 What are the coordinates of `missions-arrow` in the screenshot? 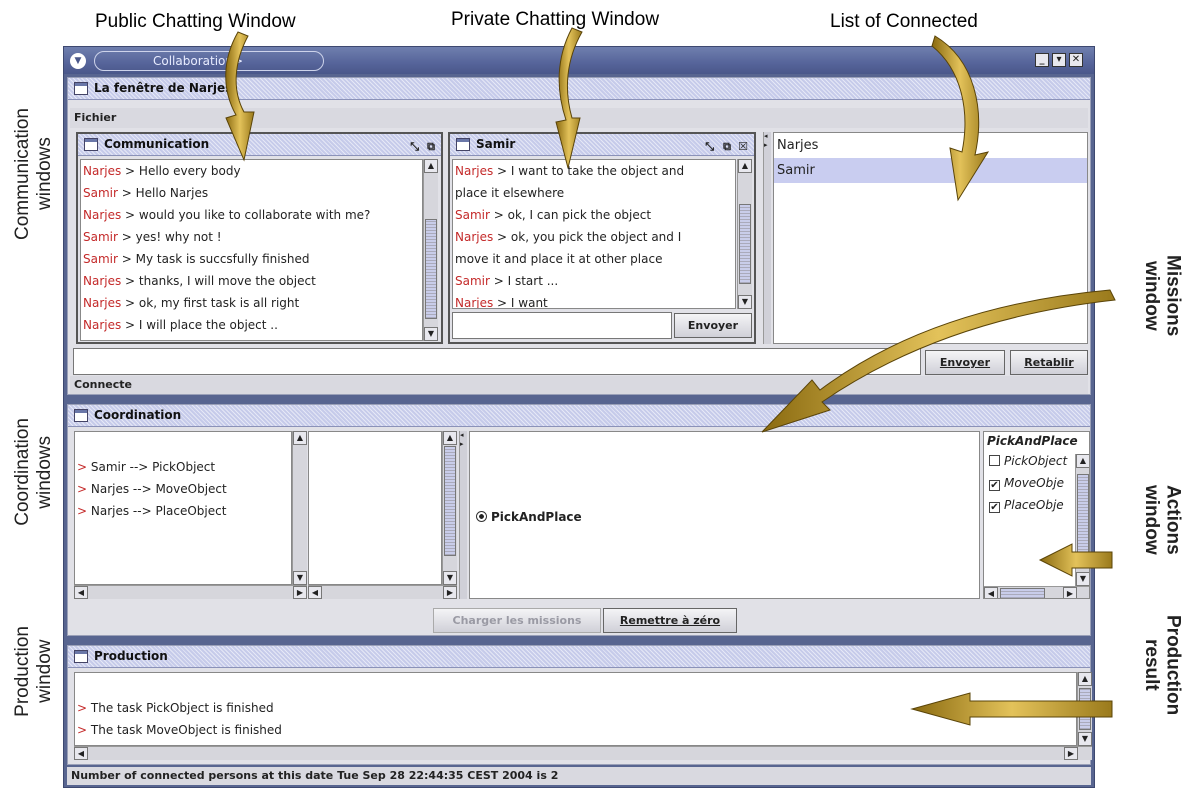 It's located at (938, 361).